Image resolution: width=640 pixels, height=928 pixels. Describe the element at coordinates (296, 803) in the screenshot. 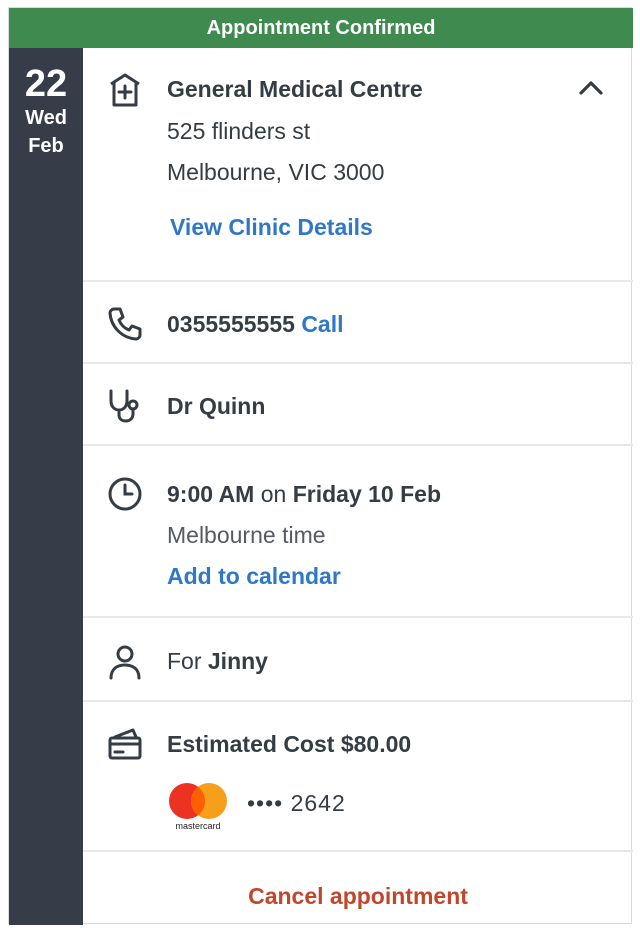

I see `card-number-masked: •••• 2642` at that location.